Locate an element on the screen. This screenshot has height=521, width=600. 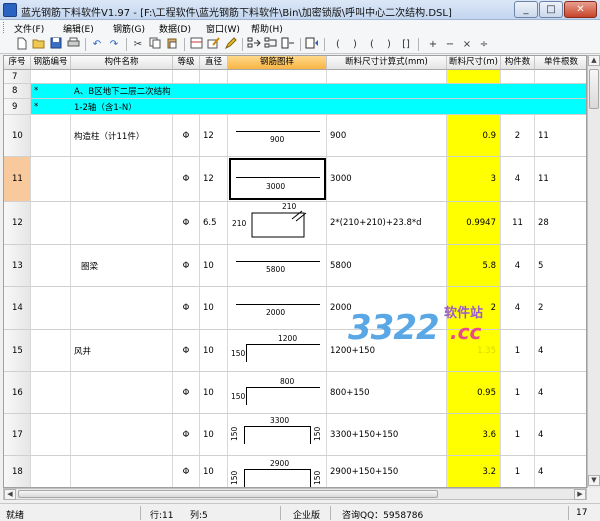
pen-icon is located at coordinates (230, 44).